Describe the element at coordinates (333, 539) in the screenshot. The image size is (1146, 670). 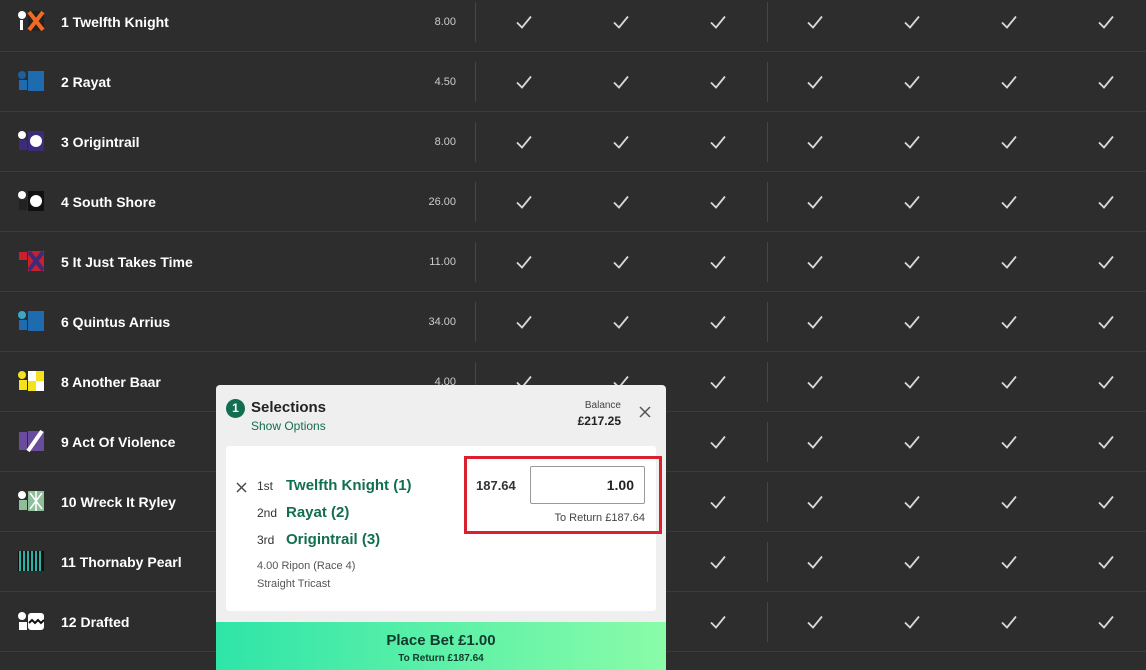
I see `pick-selection: Origintrail (3)` at that location.